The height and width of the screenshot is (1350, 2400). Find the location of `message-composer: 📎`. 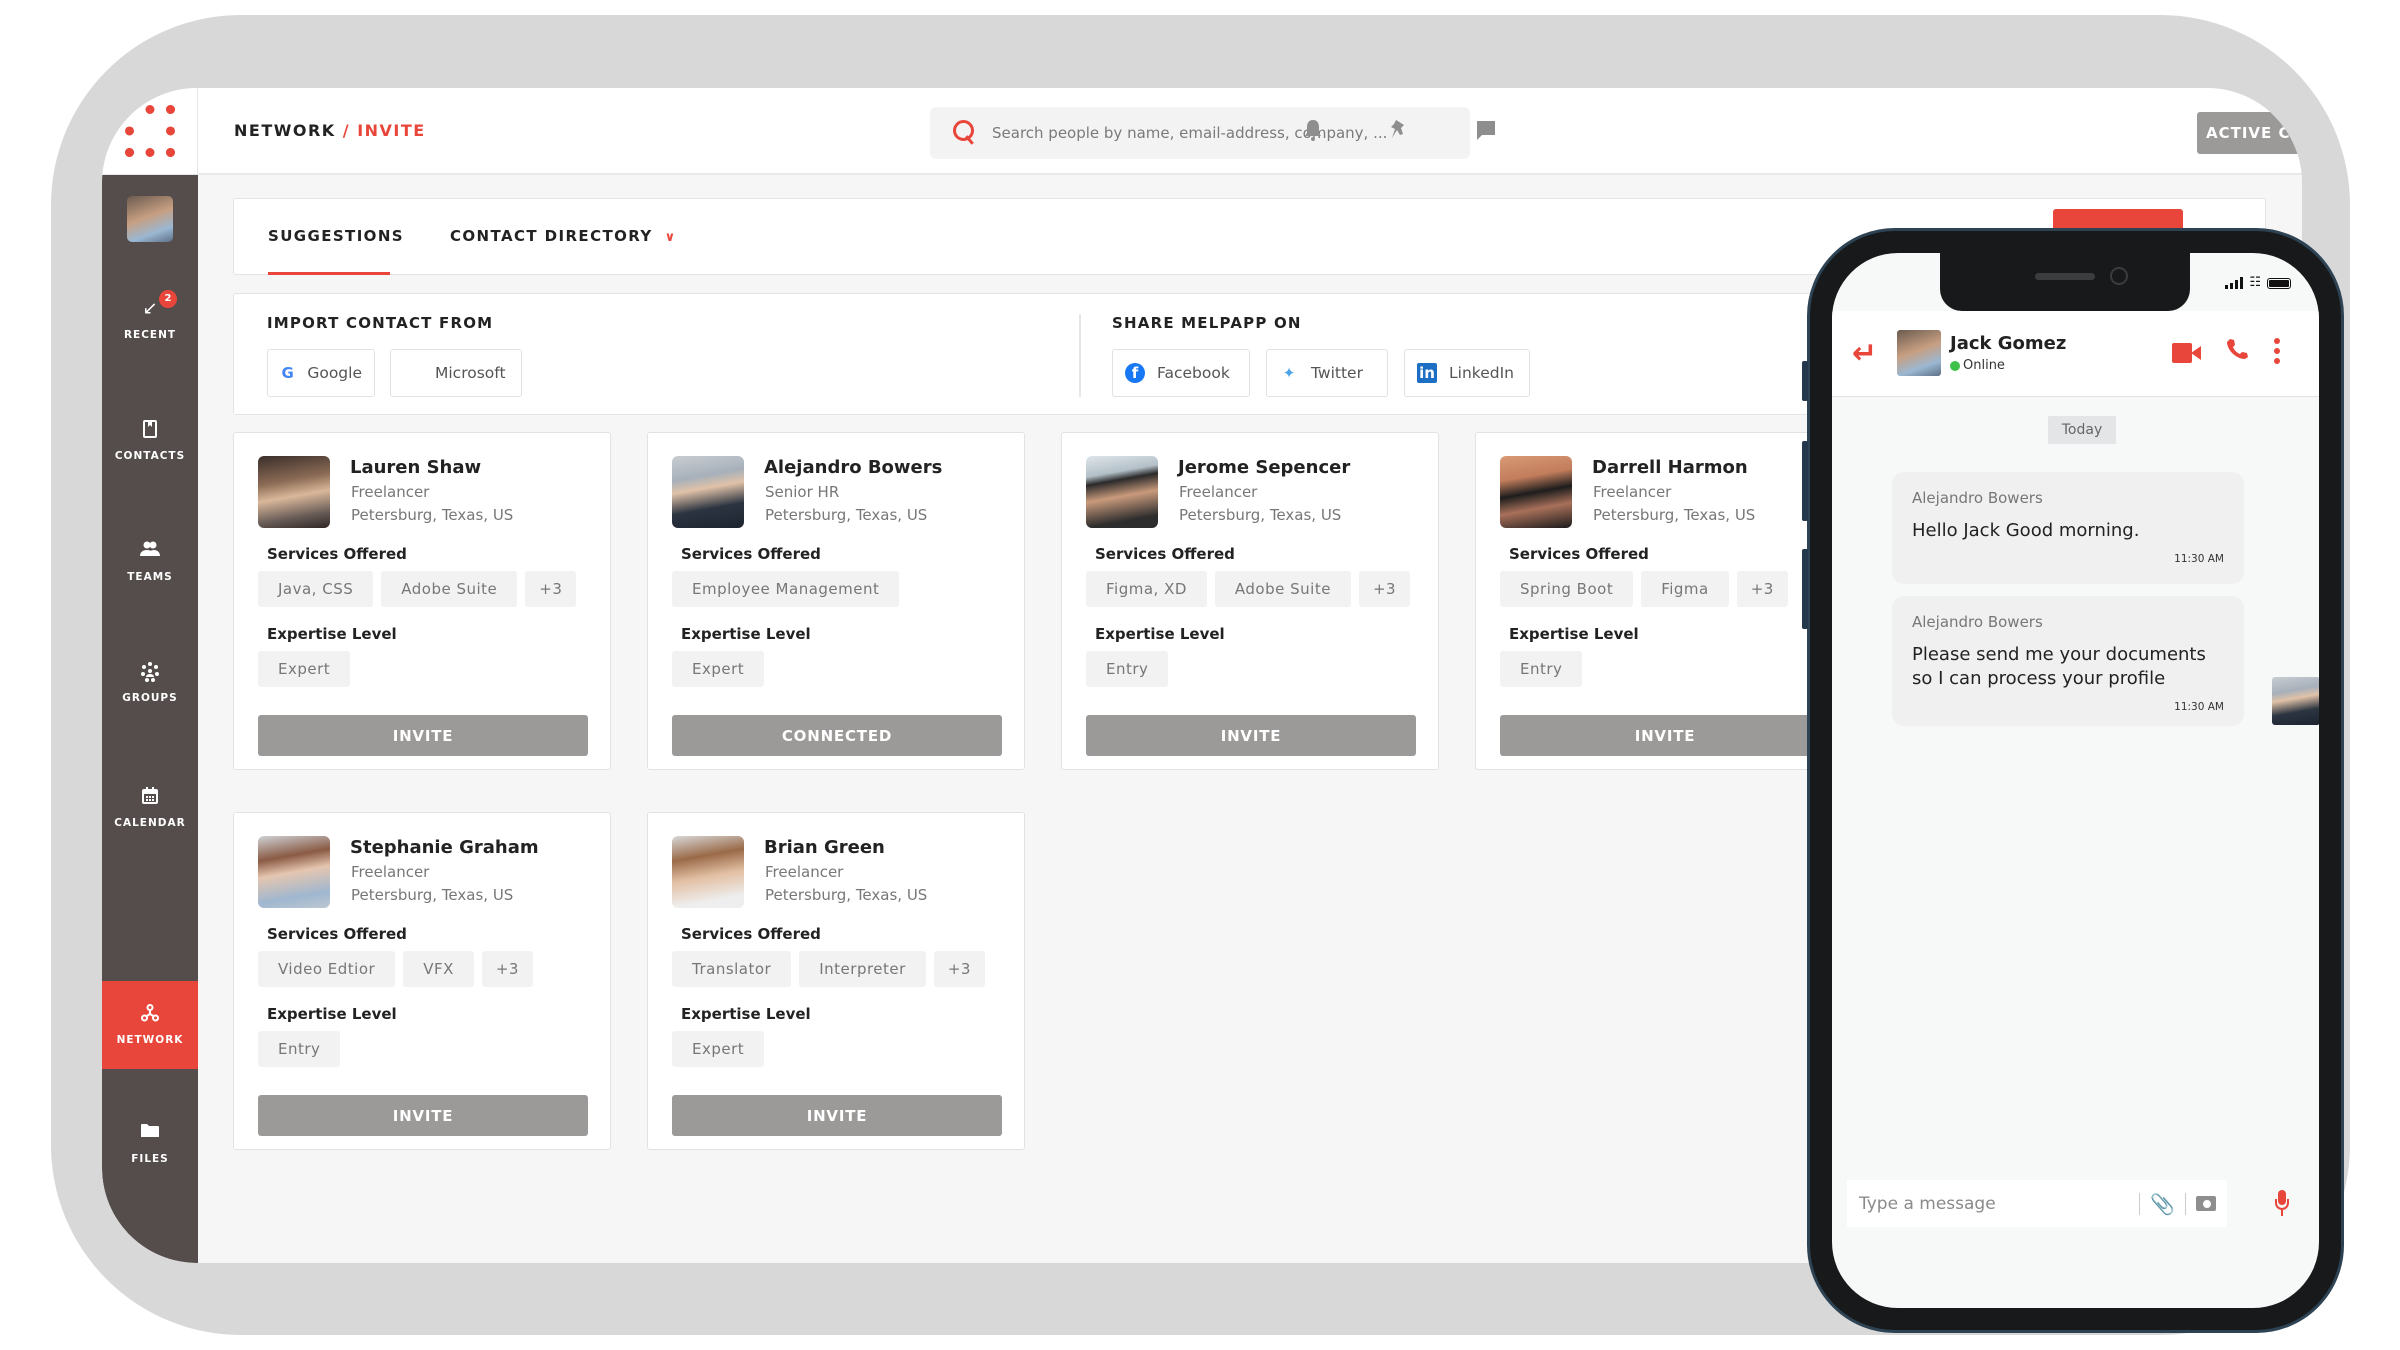

message-composer: 📎 is located at coordinates (2037, 1203).